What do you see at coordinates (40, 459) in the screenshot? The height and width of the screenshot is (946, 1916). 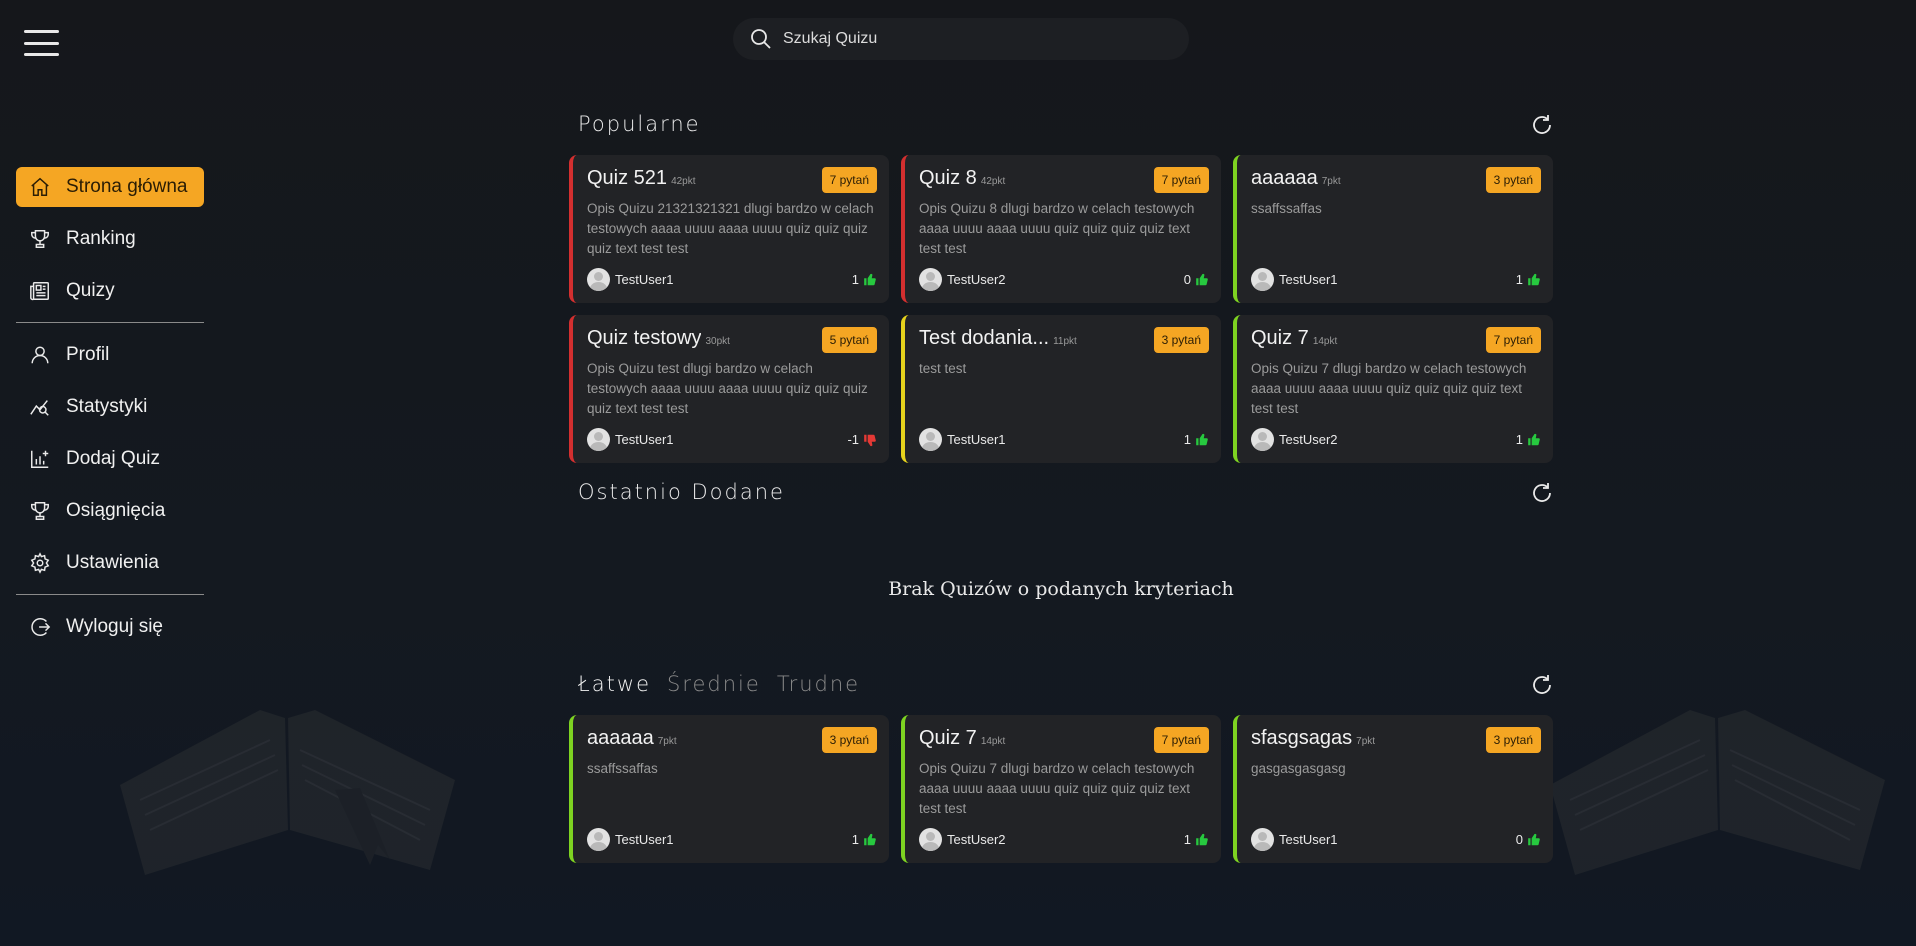 I see `add-chart-icon` at bounding box center [40, 459].